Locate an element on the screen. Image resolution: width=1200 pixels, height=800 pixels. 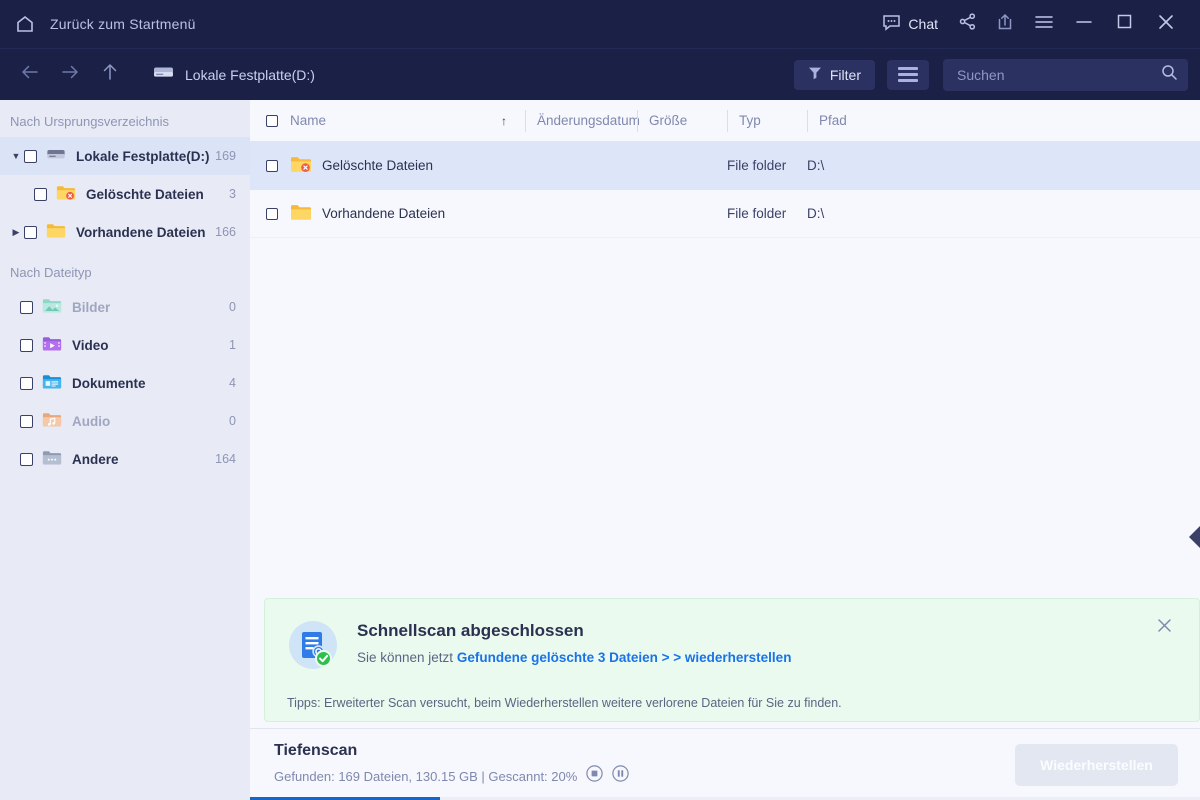
folder-icon is located at coordinates (306, 213).